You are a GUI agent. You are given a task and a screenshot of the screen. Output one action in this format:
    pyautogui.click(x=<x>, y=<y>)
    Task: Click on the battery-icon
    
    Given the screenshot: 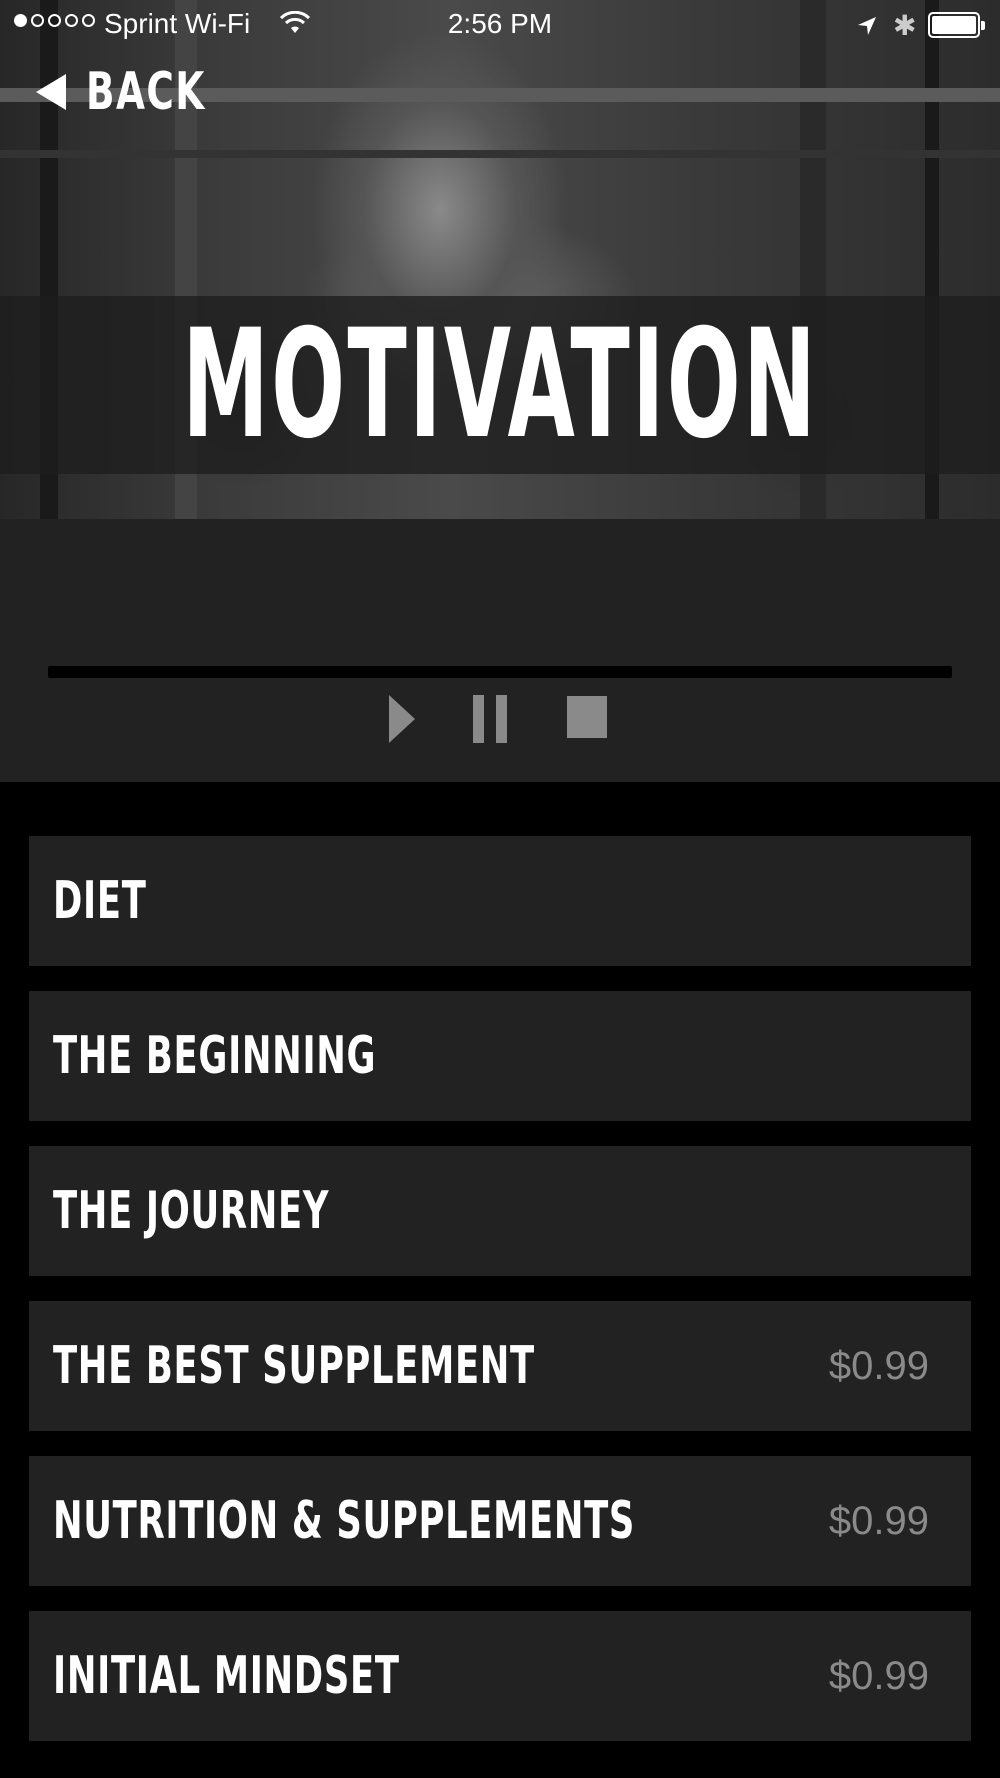 What is the action you would take?
    pyautogui.click(x=956, y=25)
    